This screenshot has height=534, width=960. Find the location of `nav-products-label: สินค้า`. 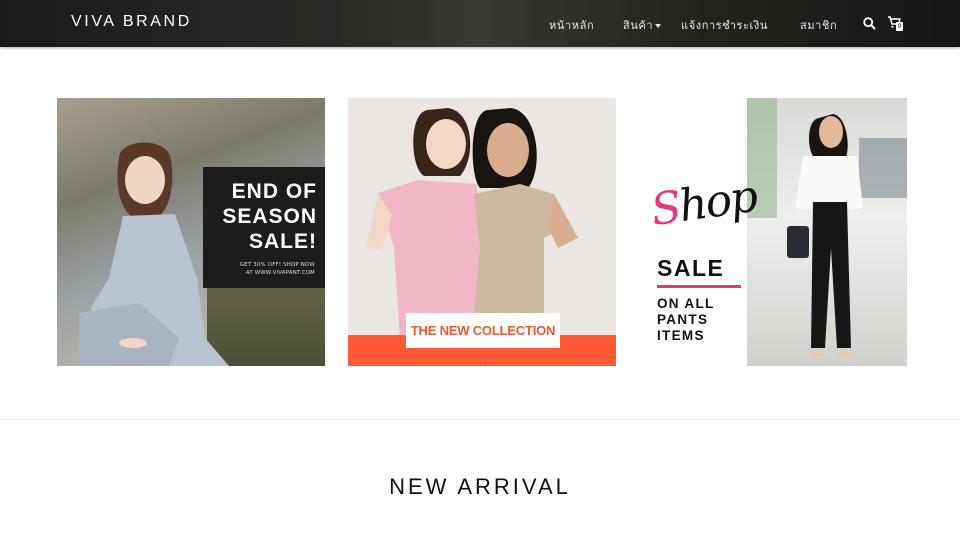

nav-products-label: สินค้า is located at coordinates (638, 25).